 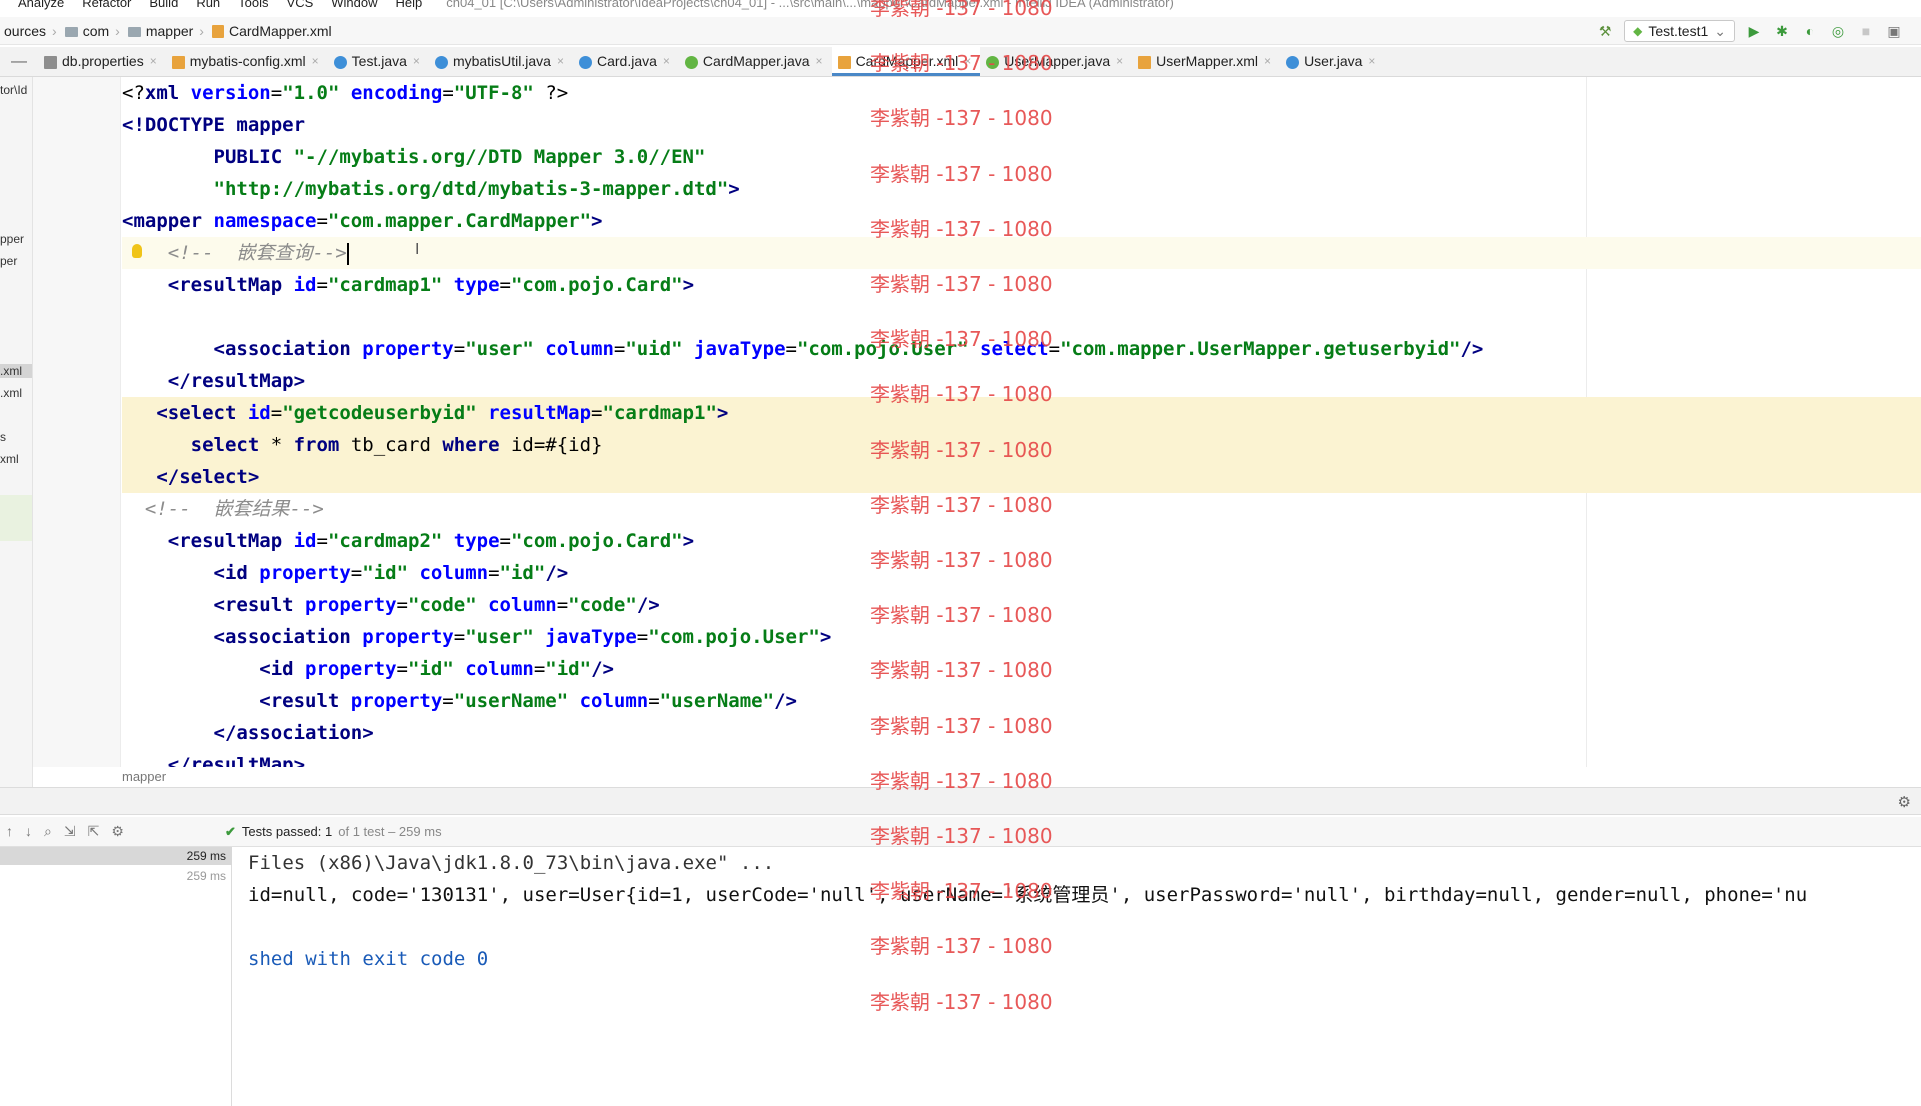 I want to click on search-history-icon: ⌕, so click(x=48, y=831).